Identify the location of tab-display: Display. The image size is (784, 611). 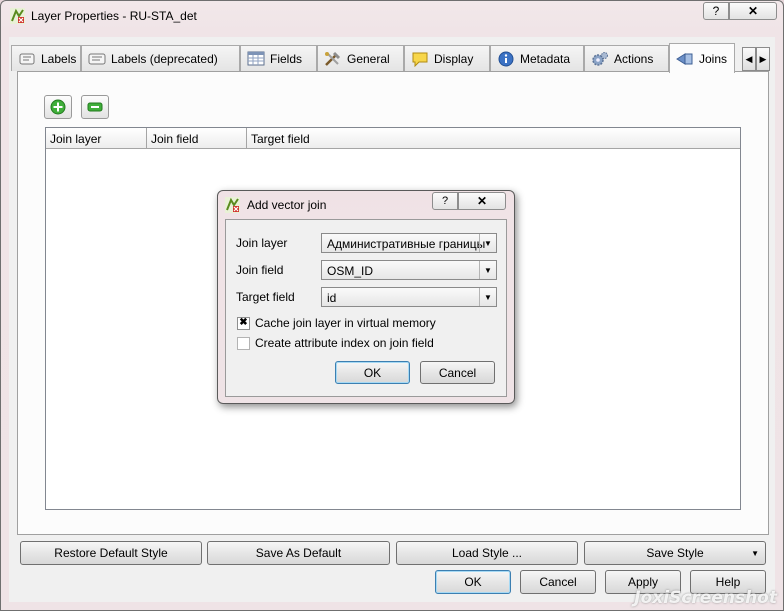
(447, 58).